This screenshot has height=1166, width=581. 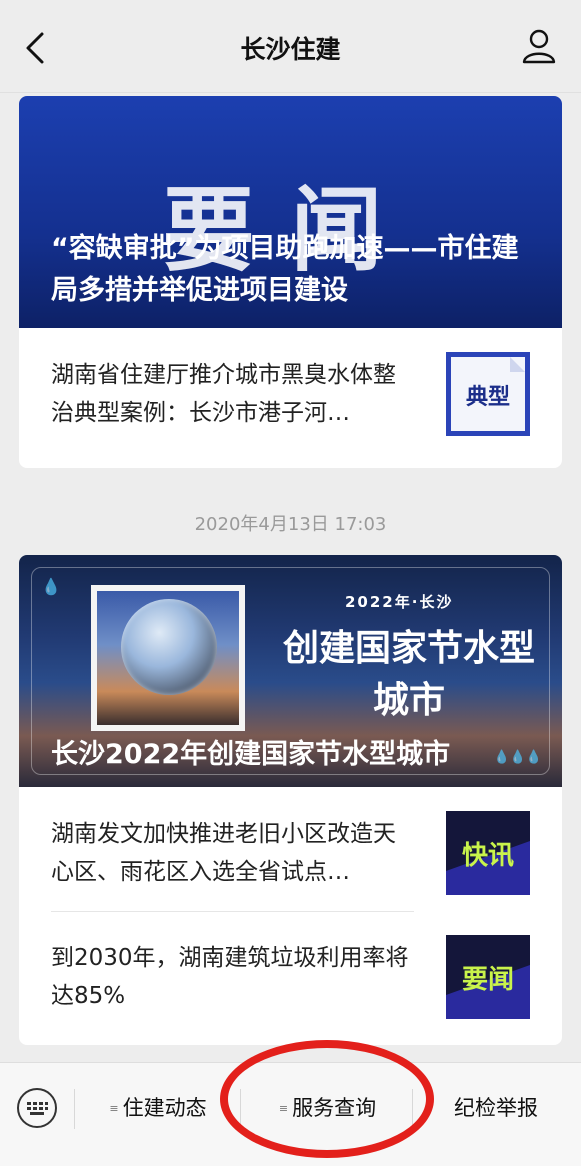 I want to click on crystal-ball-photo, so click(x=168, y=658).